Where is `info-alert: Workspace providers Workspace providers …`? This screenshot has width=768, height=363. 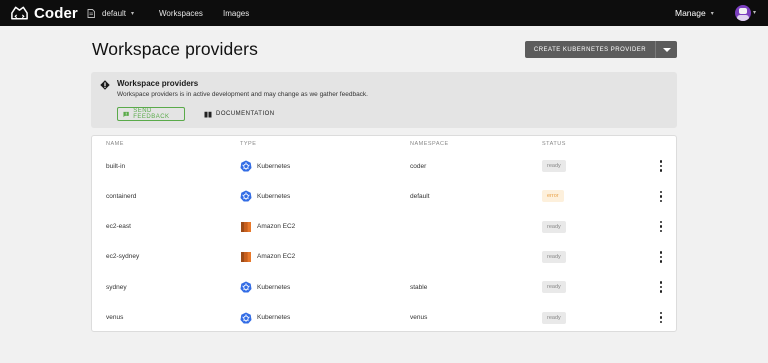
info-alert: Workspace providers Workspace providers … is located at coordinates (384, 100).